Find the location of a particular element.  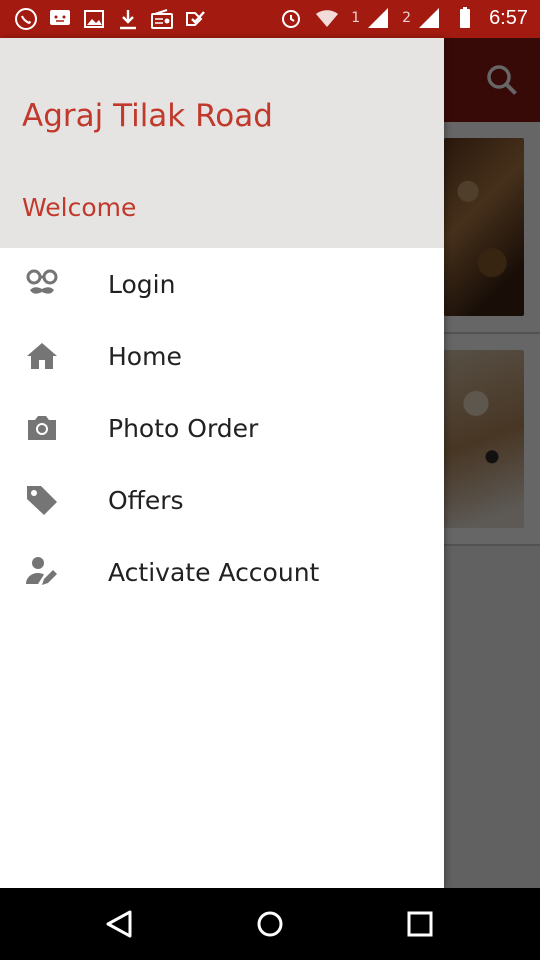

wifi-icon is located at coordinates (327, 18).